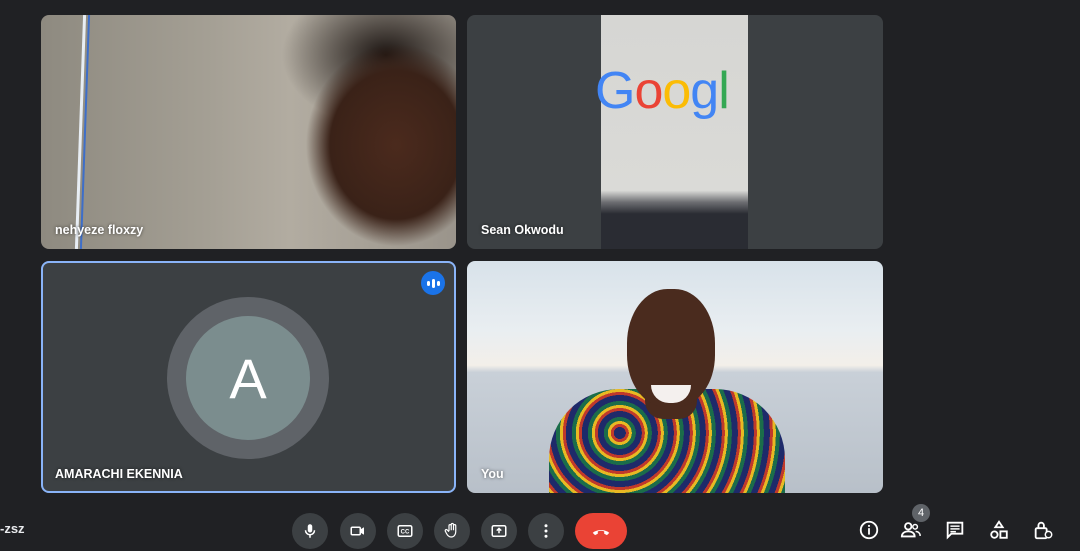 The image size is (1080, 551). I want to click on meeting-details-button, so click(869, 530).